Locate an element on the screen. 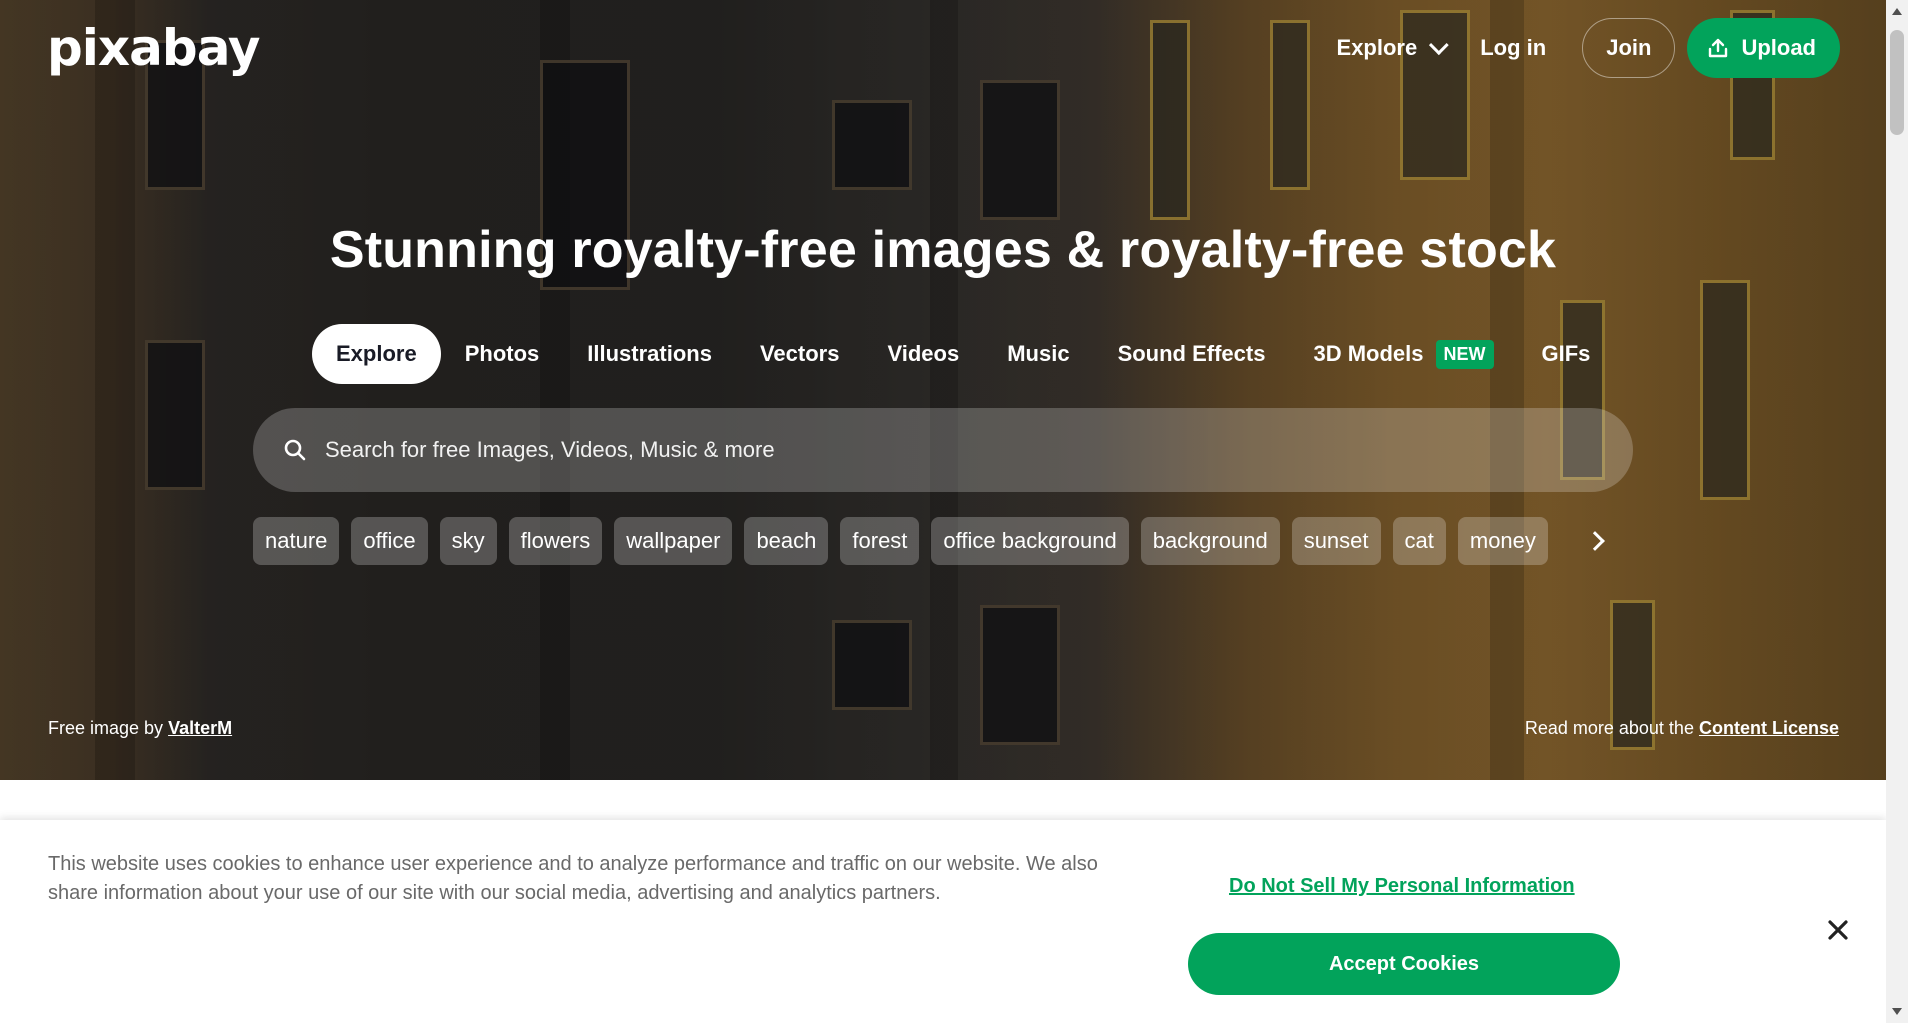  search-chip: nature is located at coordinates (296, 541).